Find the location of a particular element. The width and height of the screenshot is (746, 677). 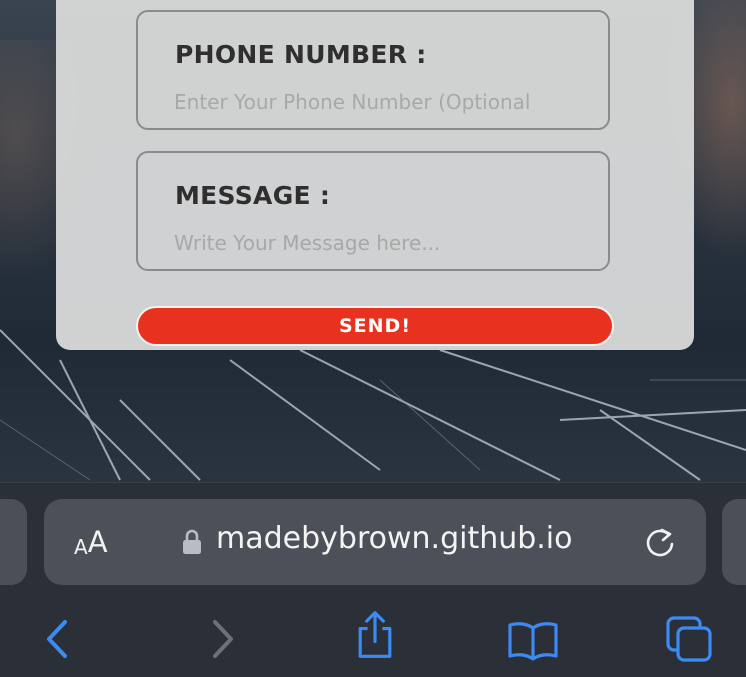

next-tab-preview is located at coordinates (734, 542).